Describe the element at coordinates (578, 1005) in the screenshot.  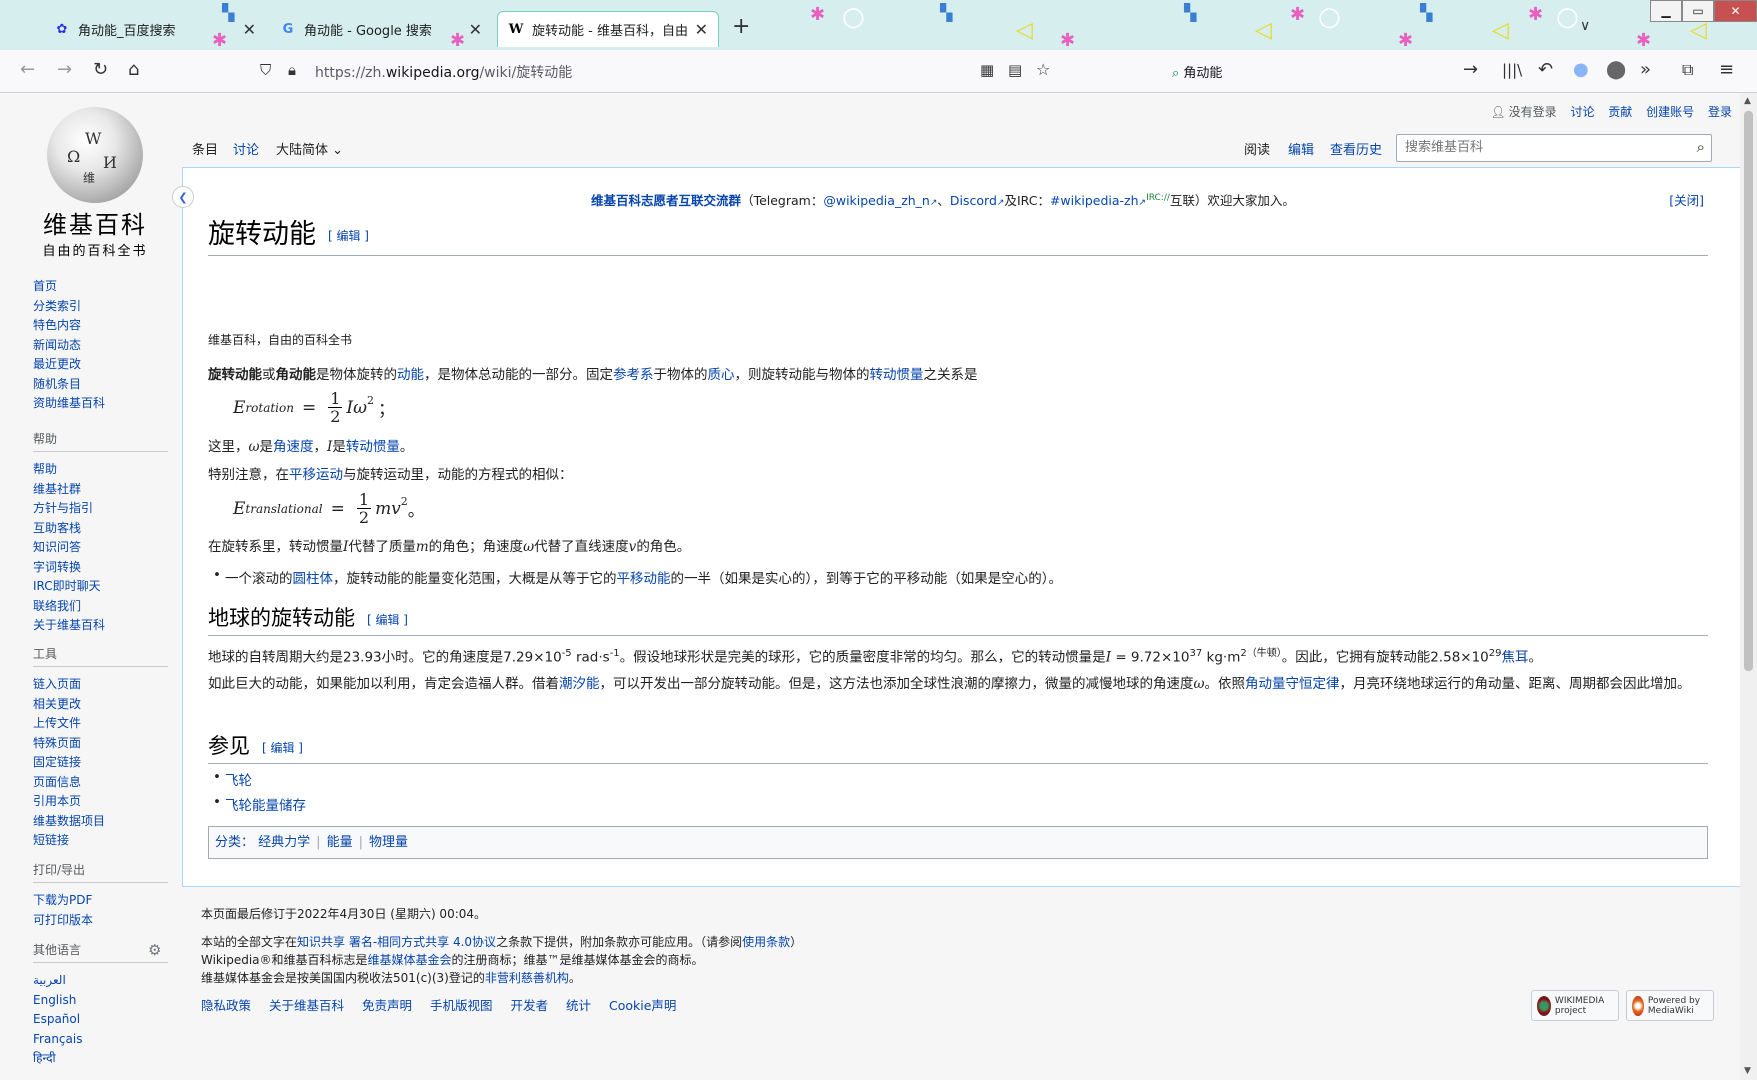
I see `footer-link: 统计` at that location.